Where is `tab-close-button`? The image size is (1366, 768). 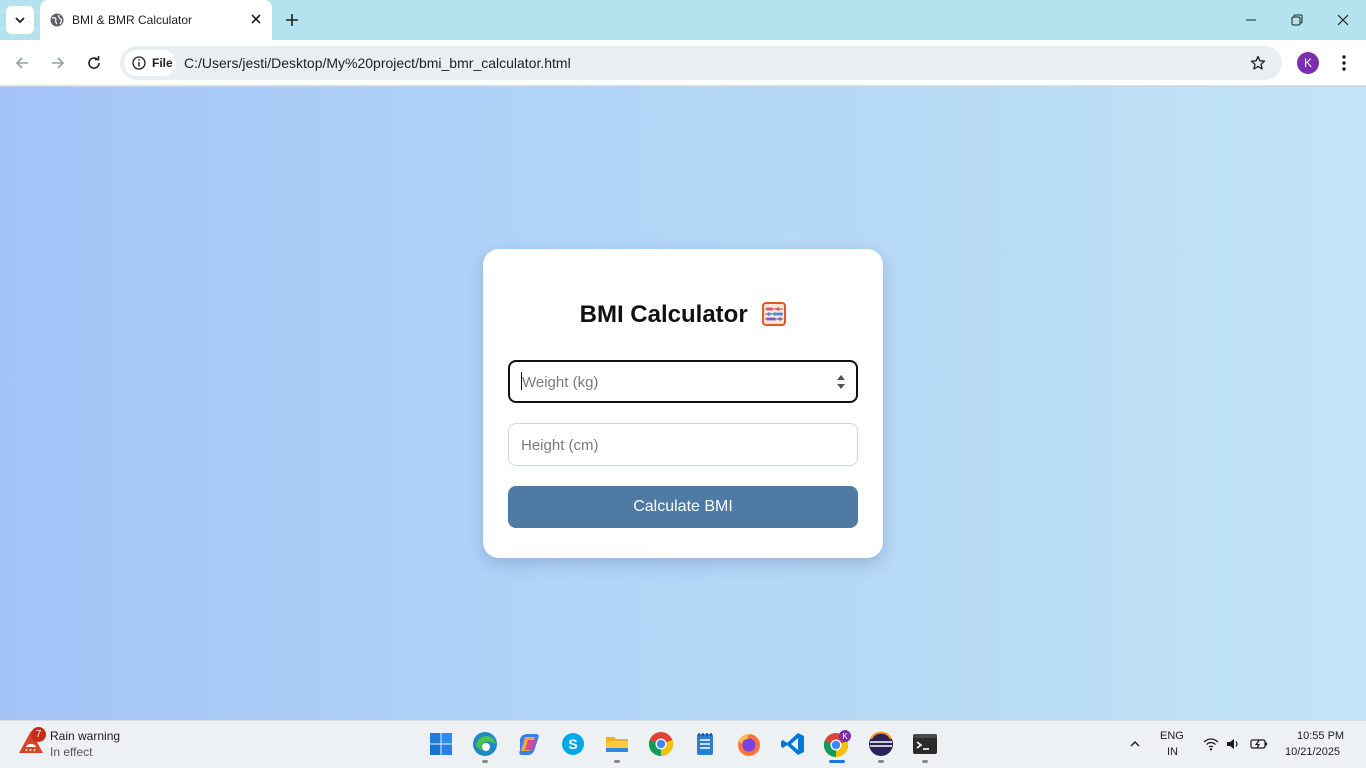 tab-close-button is located at coordinates (256, 19).